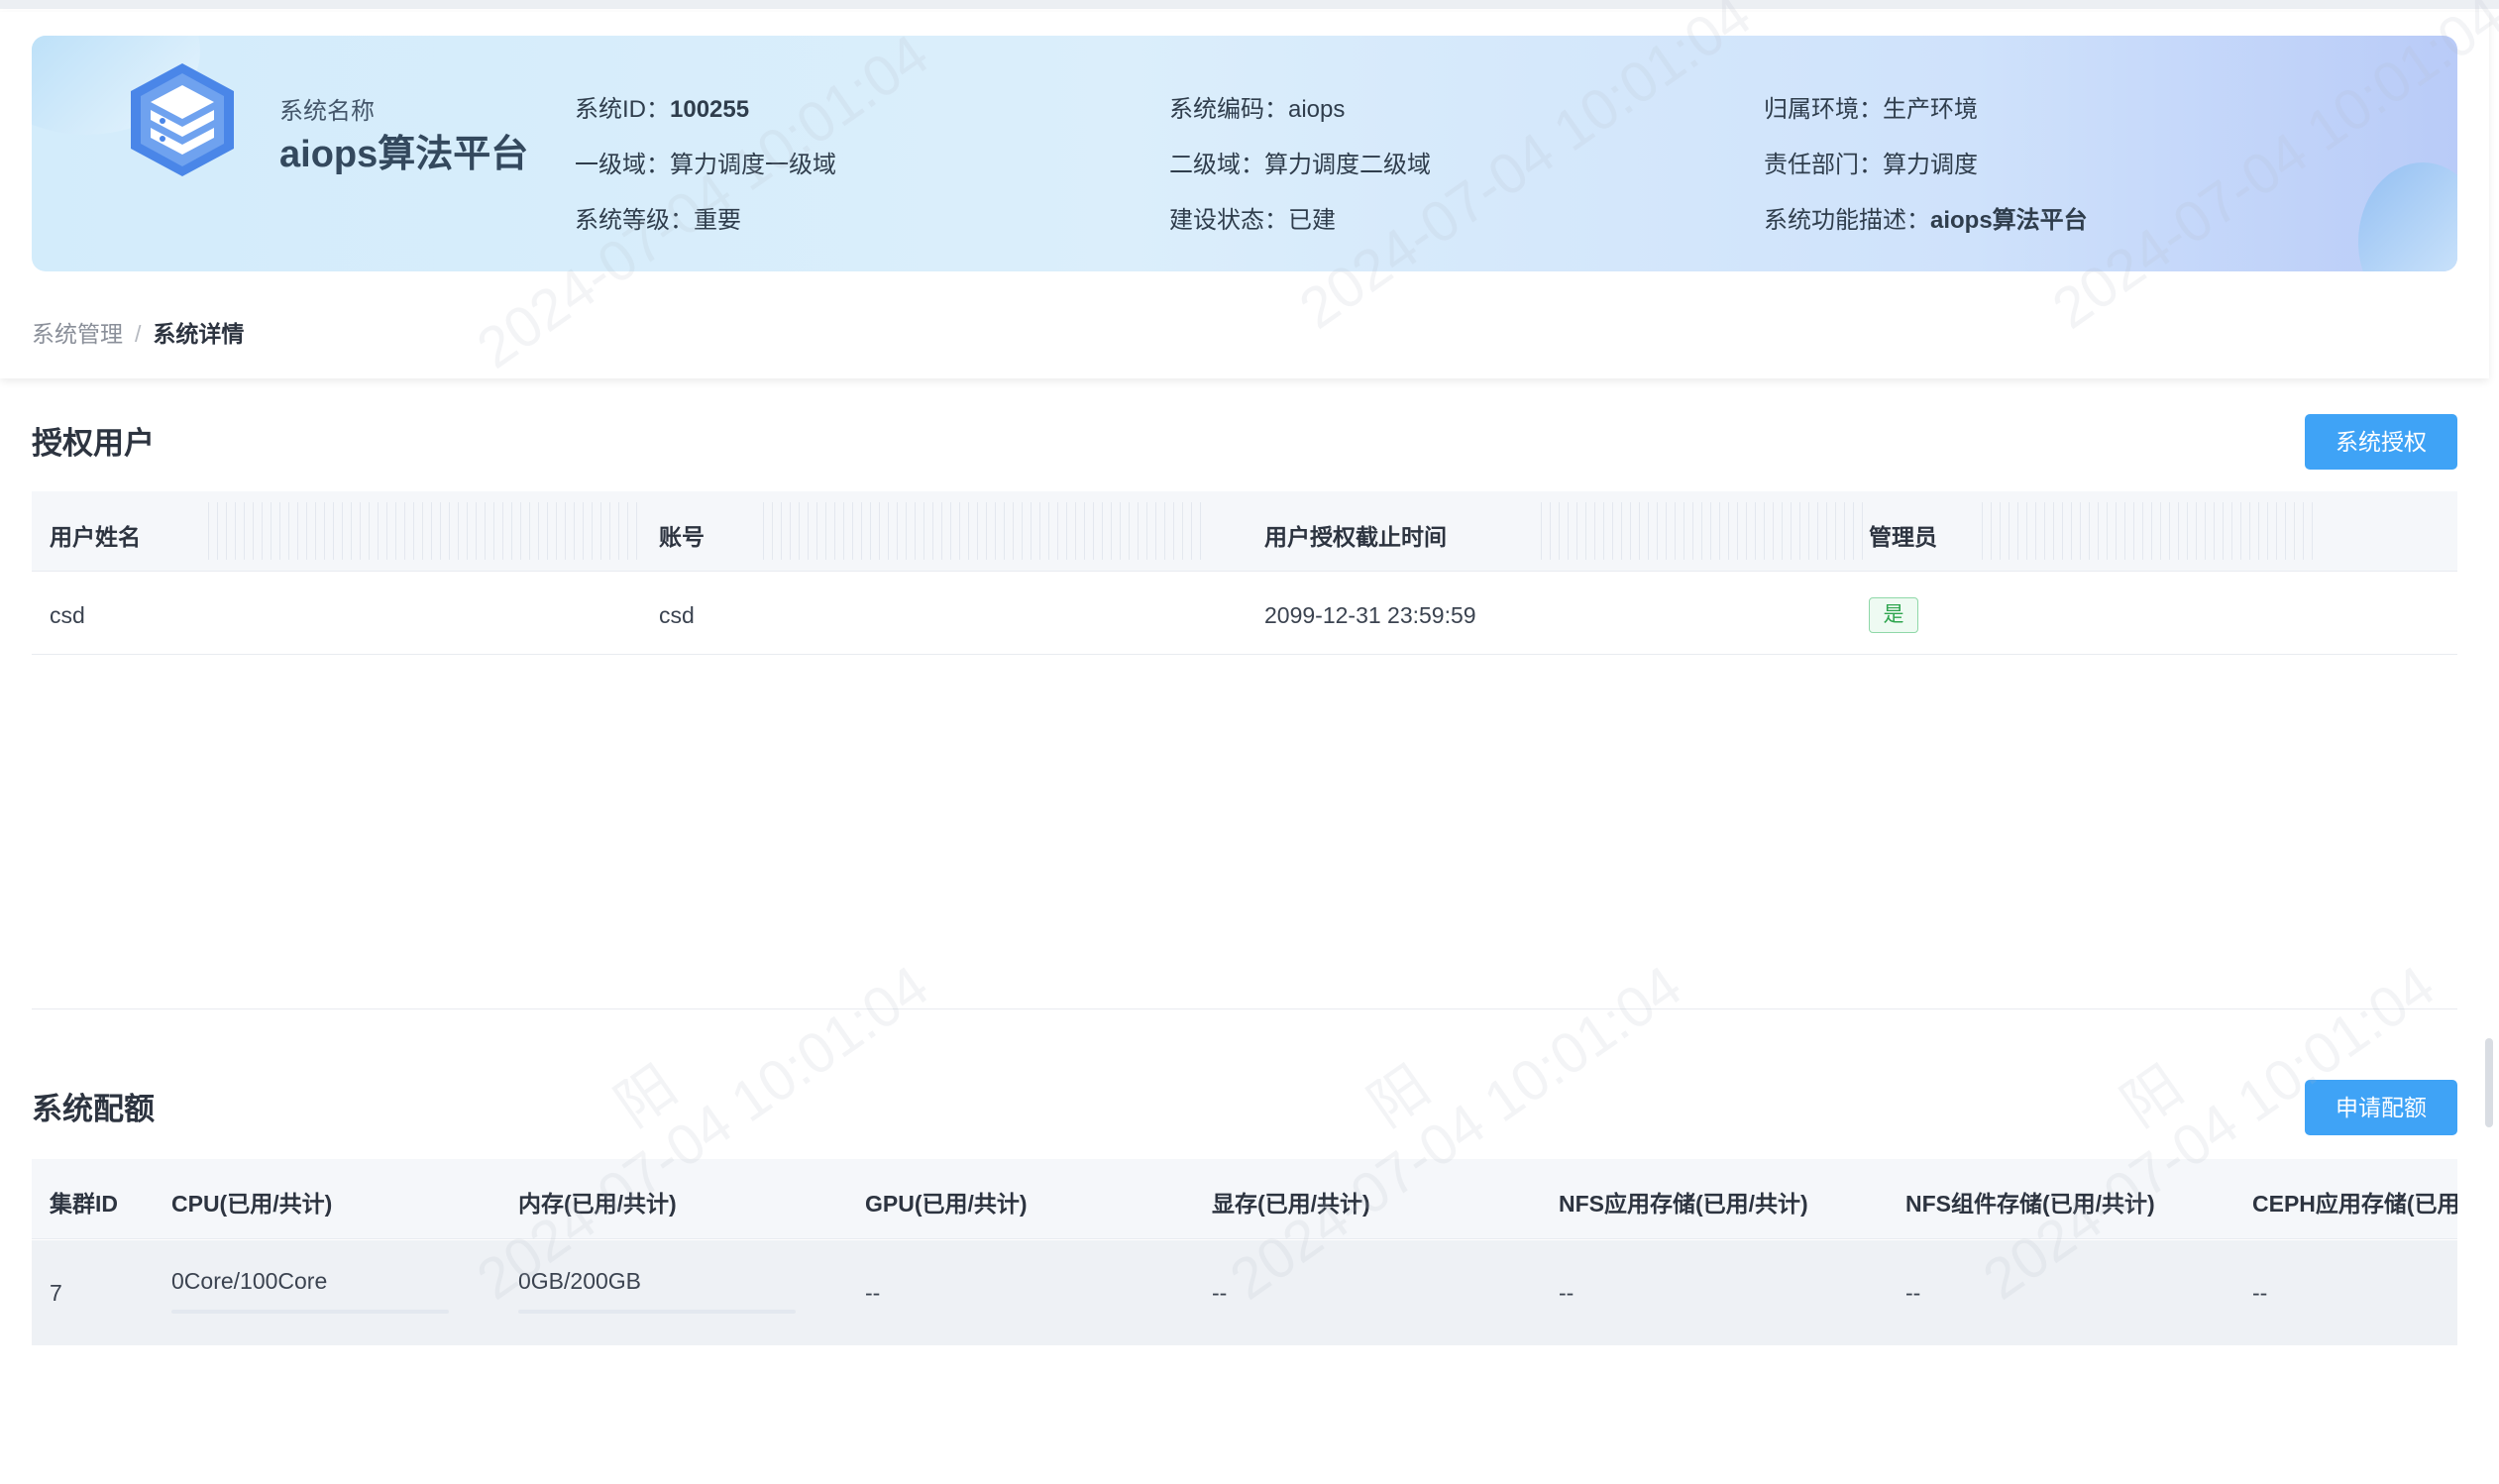  I want to click on info-system-level: 系统等级：重要, so click(658, 221).